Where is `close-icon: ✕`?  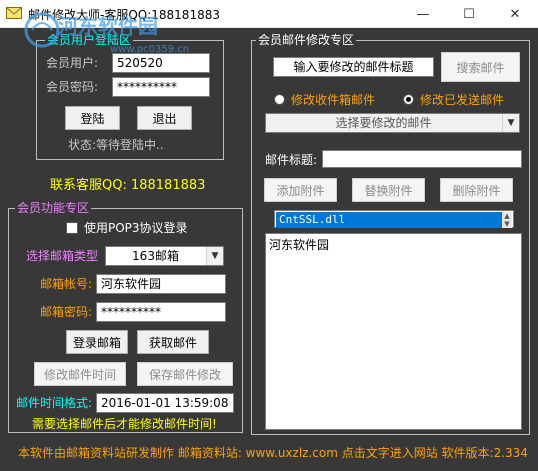 close-icon: ✕ is located at coordinates (515, 14).